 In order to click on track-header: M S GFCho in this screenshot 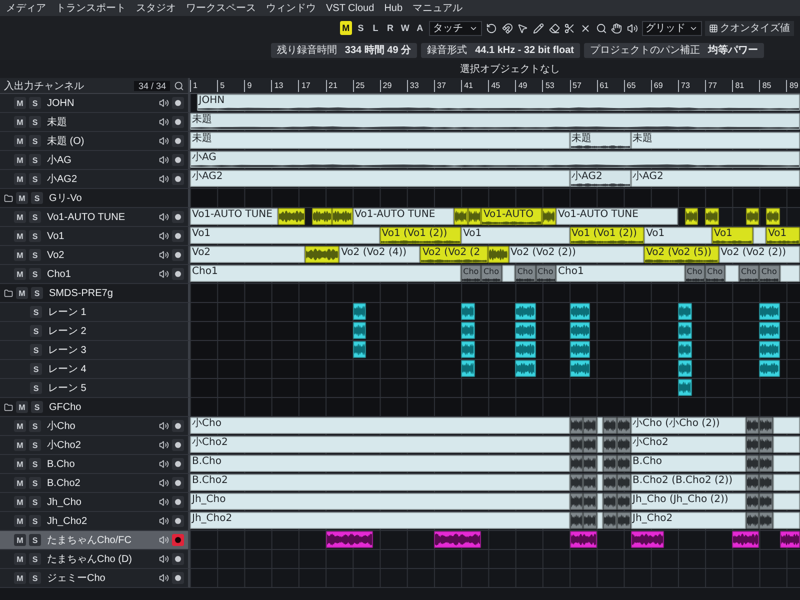, I will do `click(95, 407)`.